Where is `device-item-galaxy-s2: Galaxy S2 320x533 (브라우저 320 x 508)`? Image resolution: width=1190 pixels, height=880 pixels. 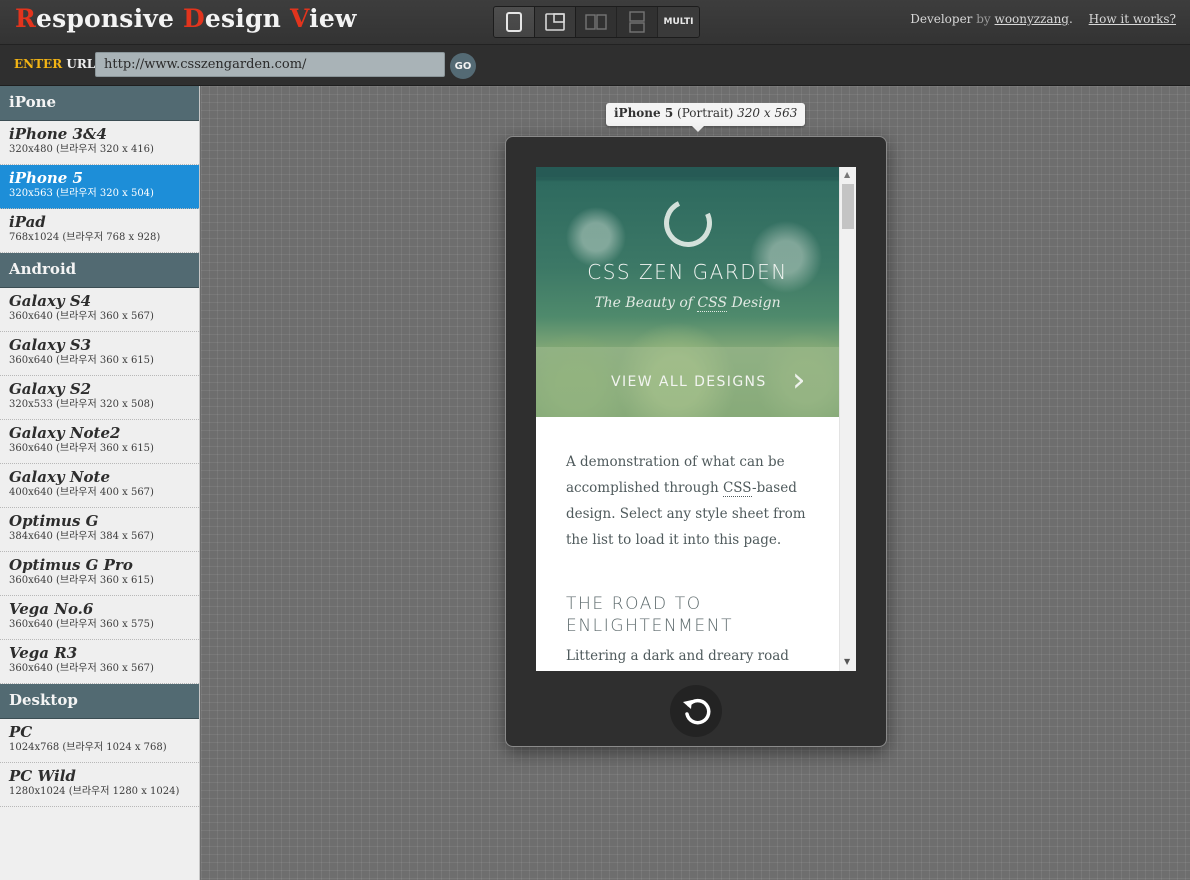
device-item-galaxy-s2: Galaxy S2 320x533 (브라우저 320 x 508) is located at coordinates (99, 398).